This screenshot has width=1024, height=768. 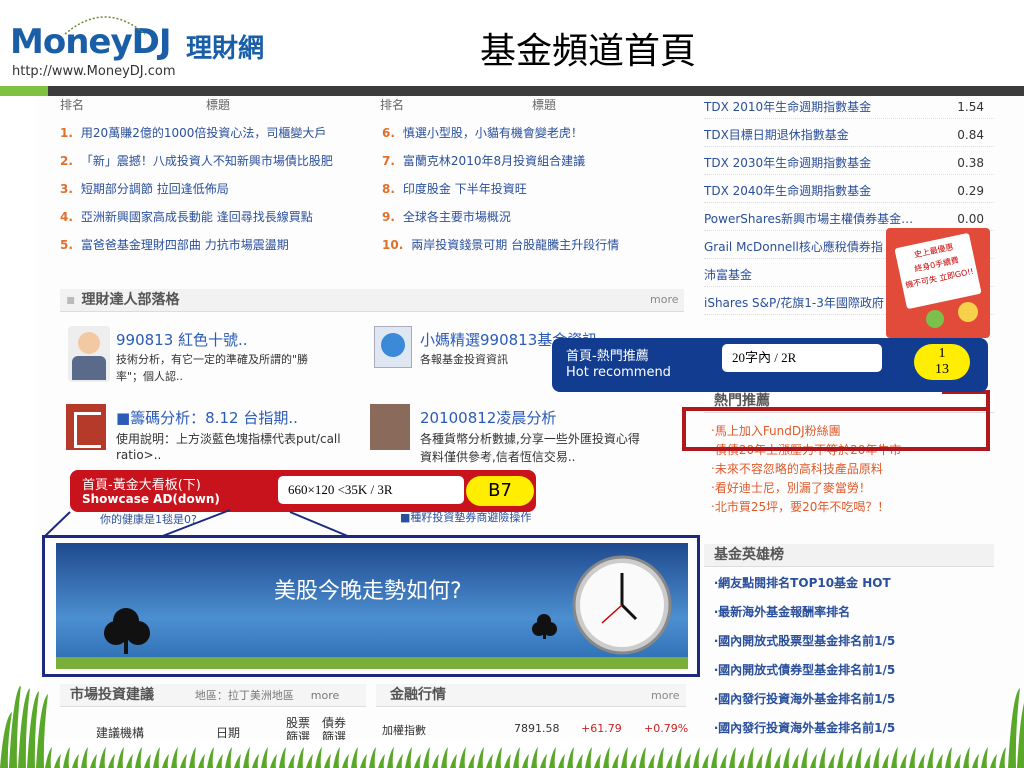 I want to click on fund-name: Grail McDonnell核心應稅債券指, so click(x=793, y=247).